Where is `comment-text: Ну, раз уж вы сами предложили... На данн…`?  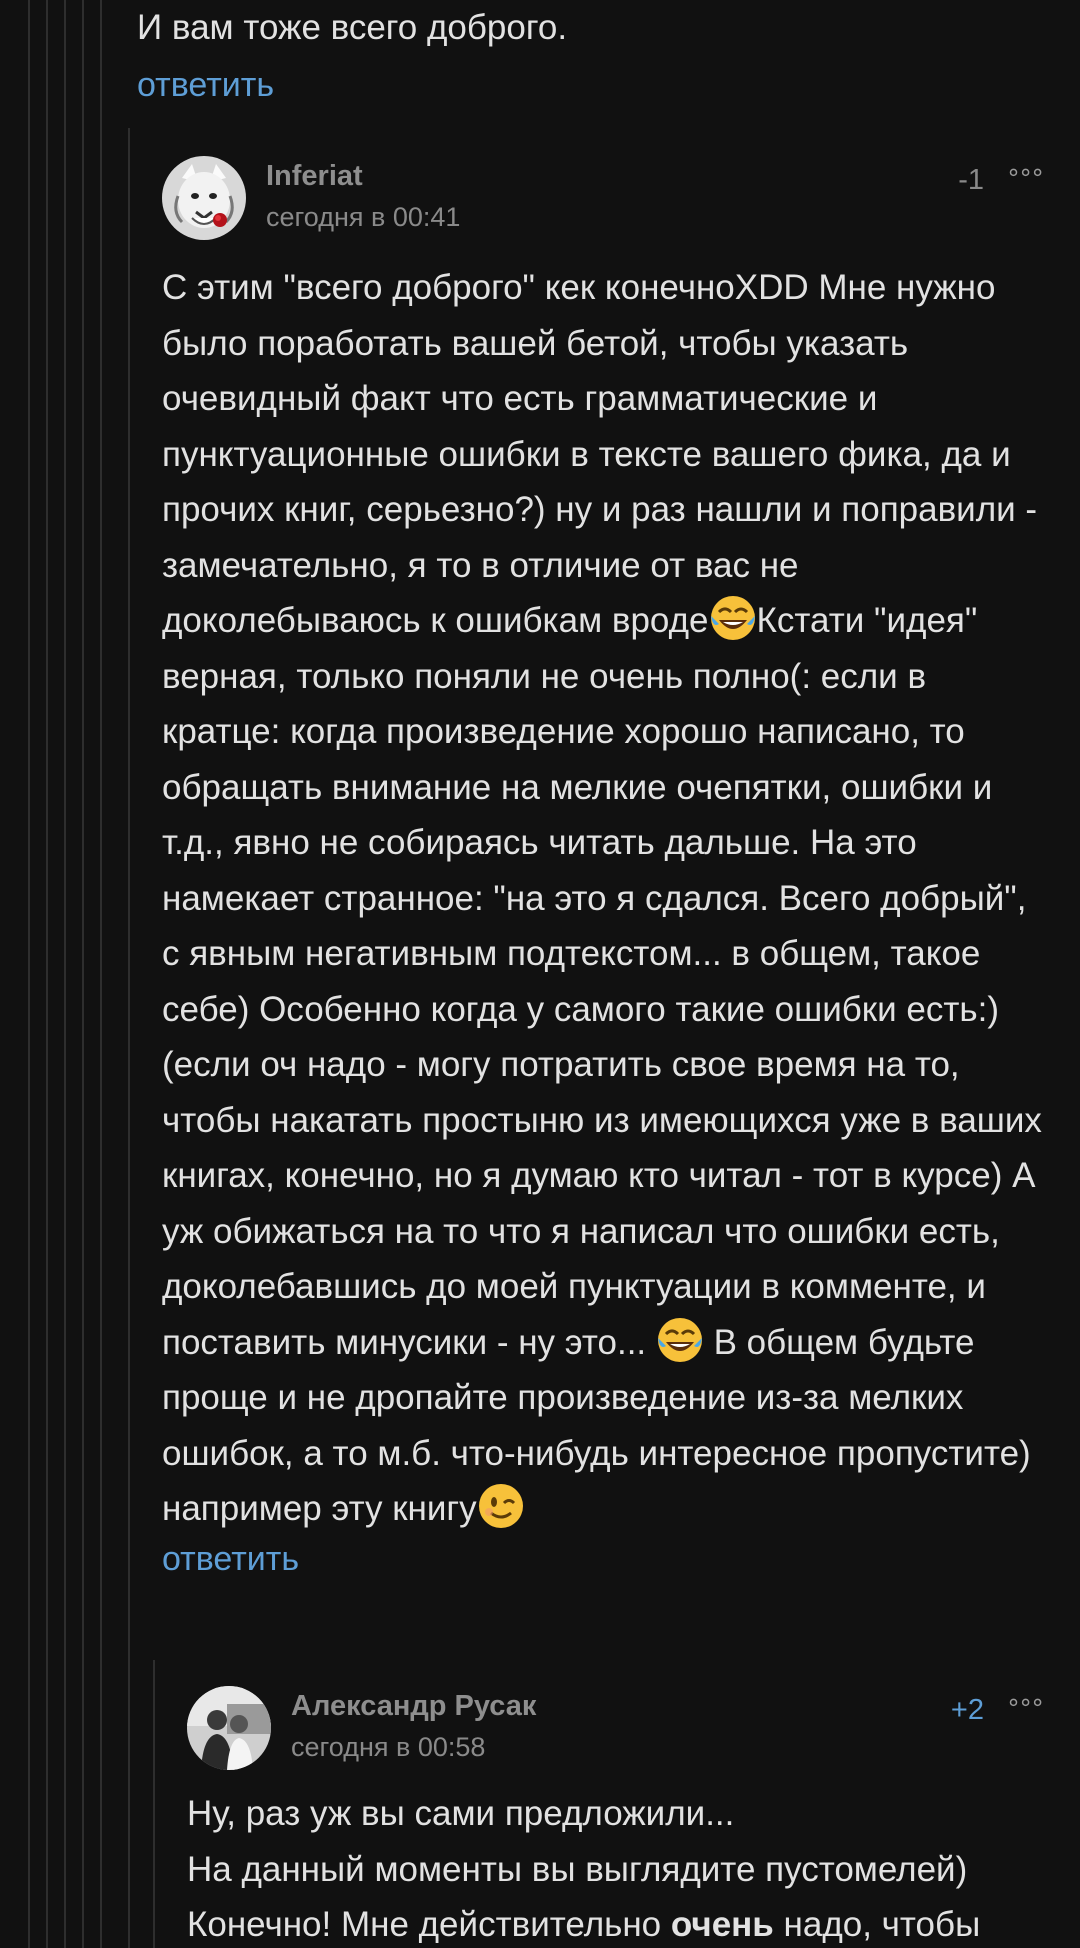 comment-text: Ну, раз уж вы сами предложили... На данн… is located at coordinates (622, 1867).